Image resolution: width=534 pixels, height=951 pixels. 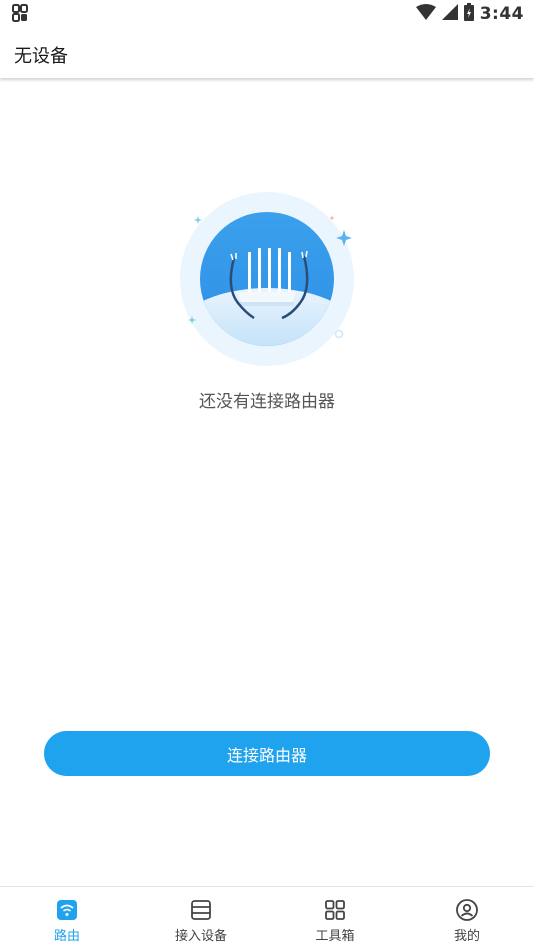 I want to click on connect-router-button: 连接路由器, so click(x=267, y=753).